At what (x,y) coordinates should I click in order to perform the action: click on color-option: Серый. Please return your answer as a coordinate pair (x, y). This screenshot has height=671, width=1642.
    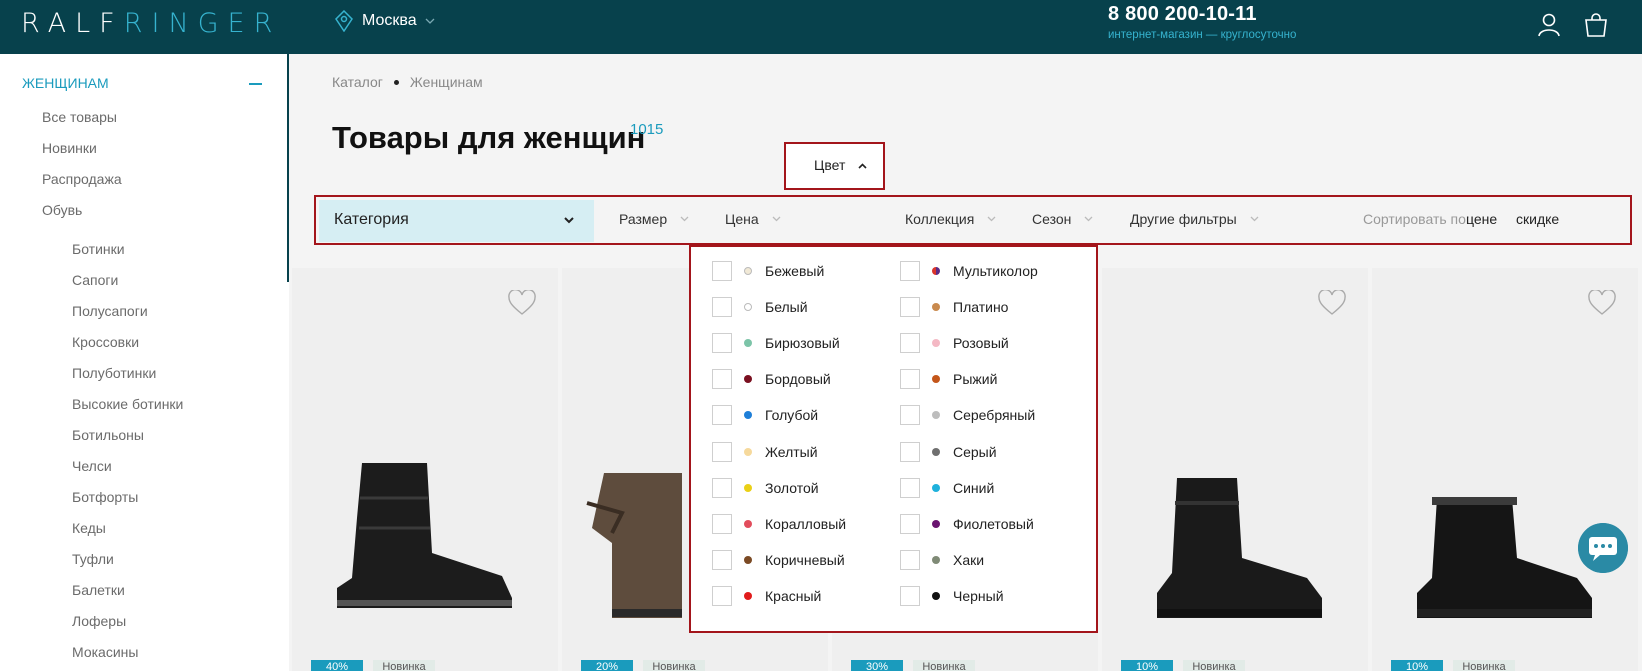
    Looking at the image, I should click on (948, 451).